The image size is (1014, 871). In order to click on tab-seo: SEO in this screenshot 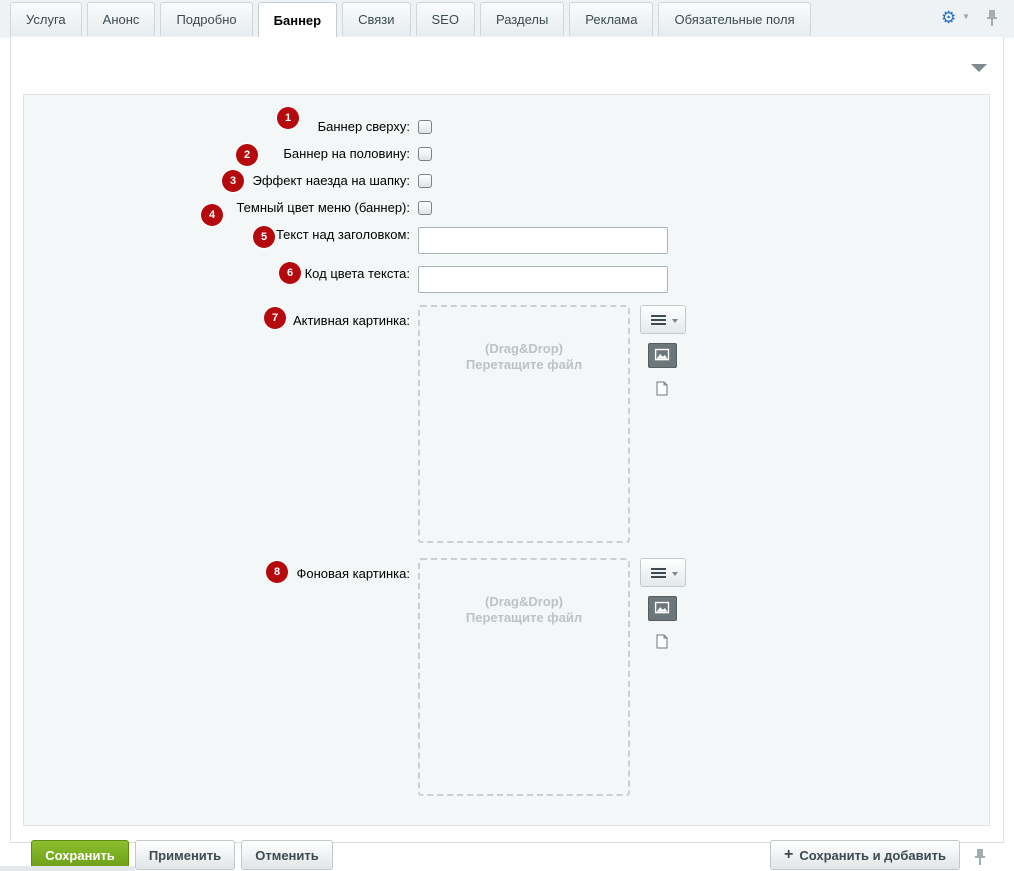, I will do `click(445, 19)`.